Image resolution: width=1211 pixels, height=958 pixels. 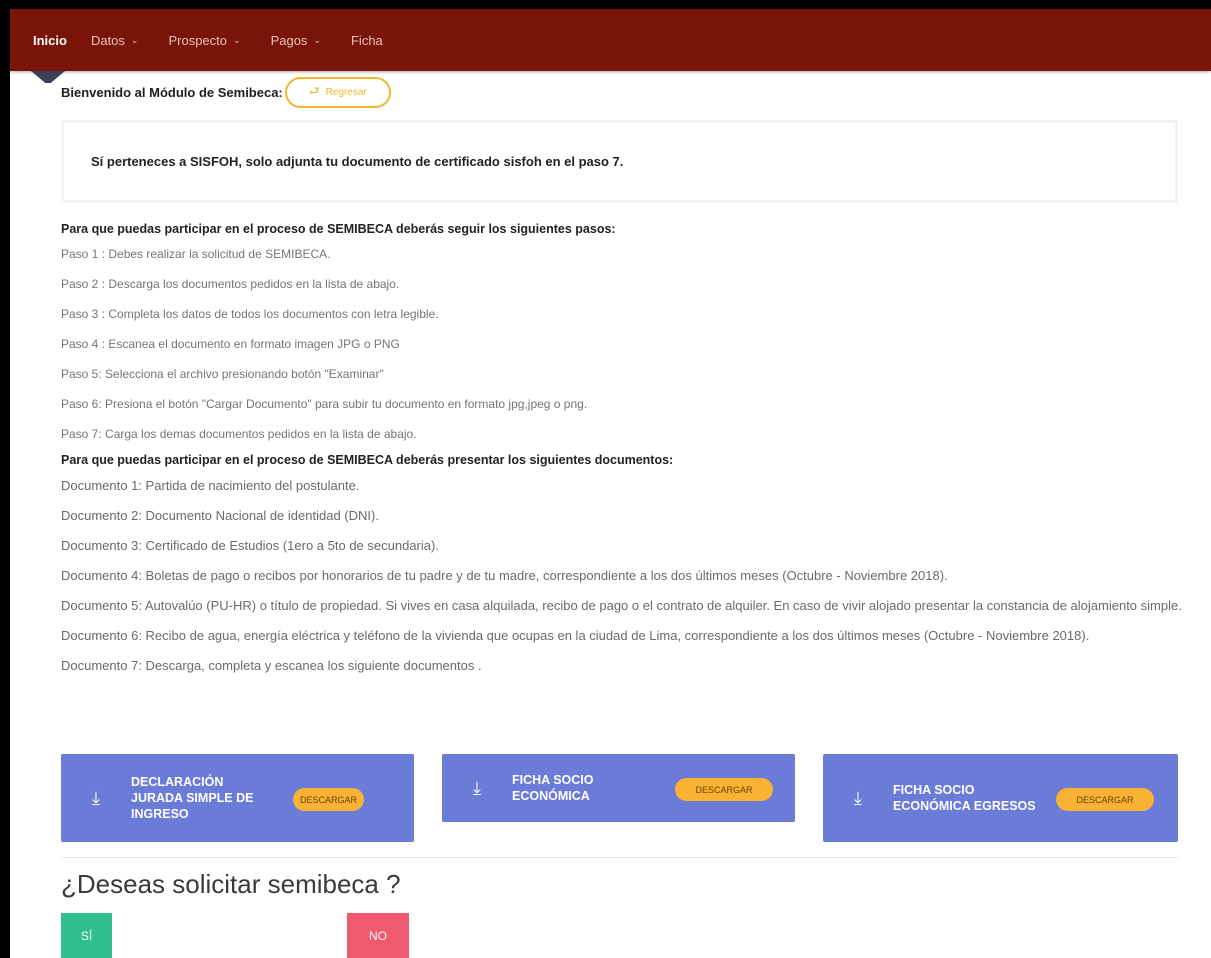 I want to click on nav-item-label: Prospecto, so click(x=198, y=40).